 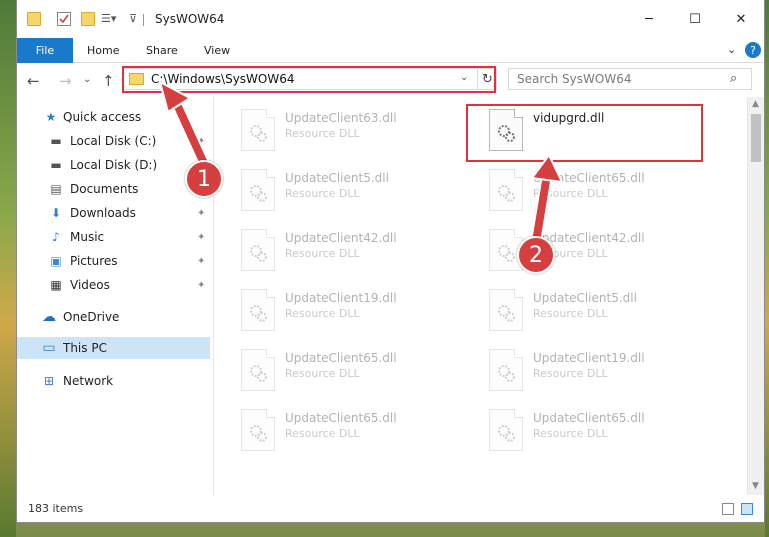 What do you see at coordinates (45, 50) in the screenshot?
I see `tab-file: File` at bounding box center [45, 50].